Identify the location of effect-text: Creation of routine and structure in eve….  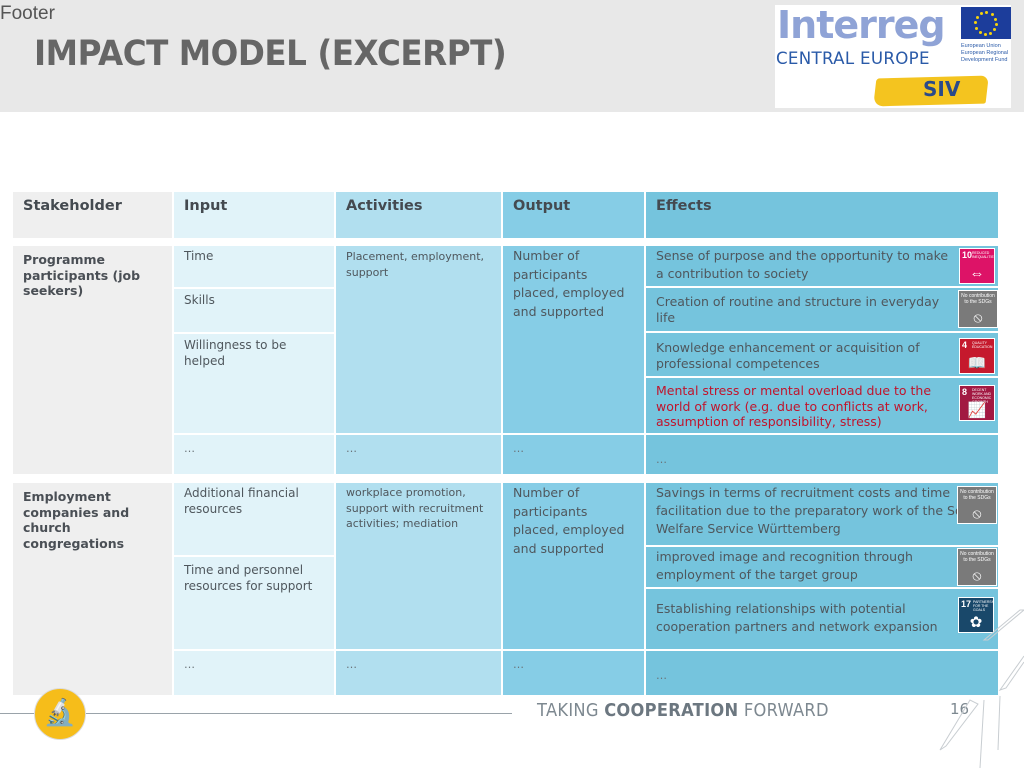
(798, 309).